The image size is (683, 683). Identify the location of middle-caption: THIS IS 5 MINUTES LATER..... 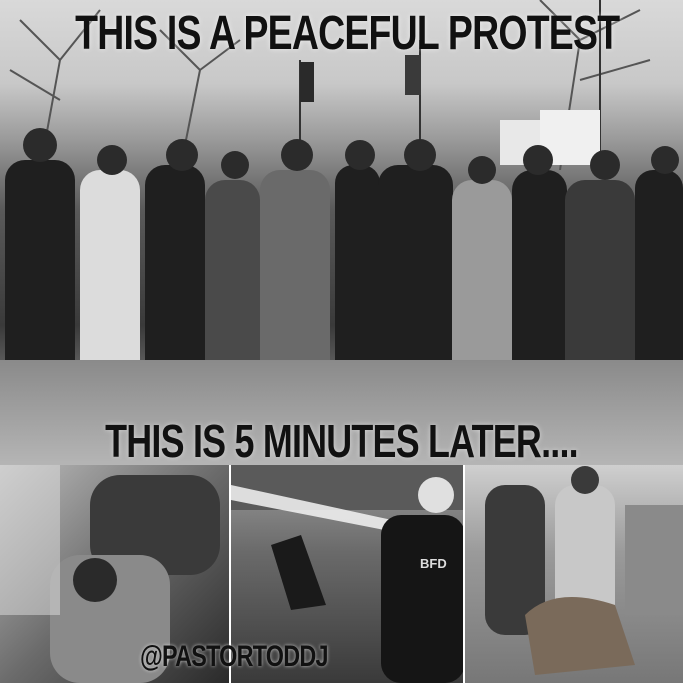
(341, 441).